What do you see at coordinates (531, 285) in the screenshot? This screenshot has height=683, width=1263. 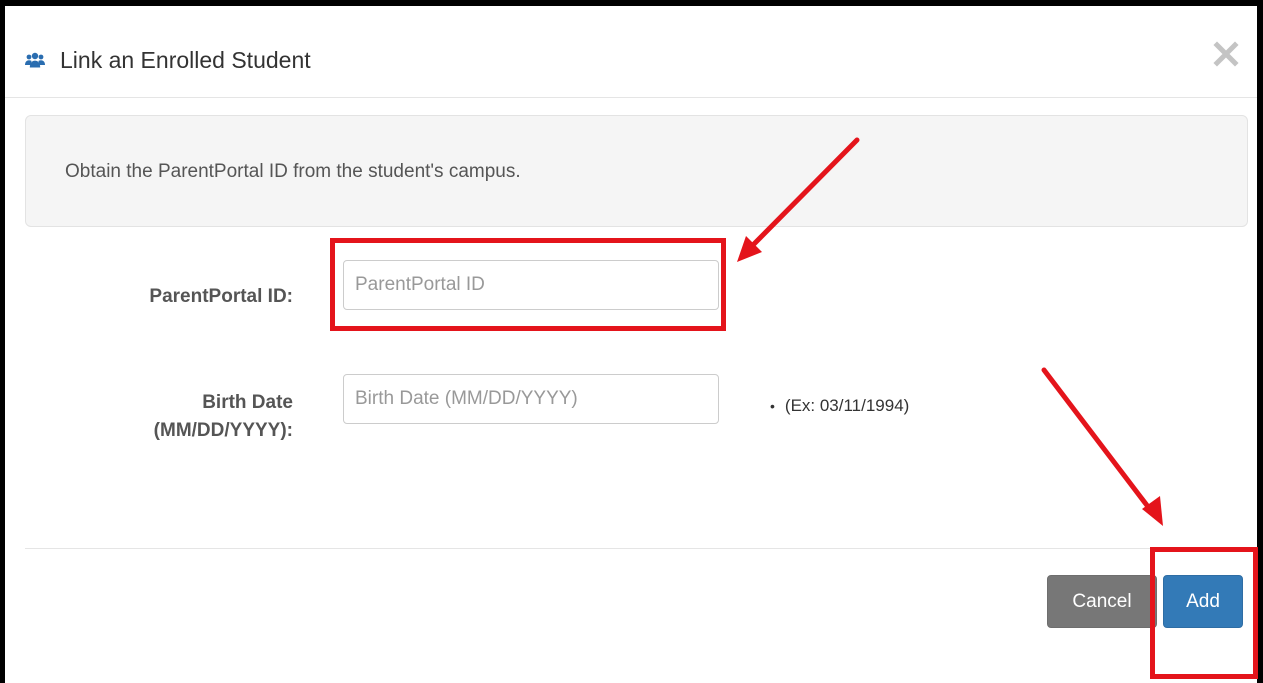 I see `parentportal-id-input` at bounding box center [531, 285].